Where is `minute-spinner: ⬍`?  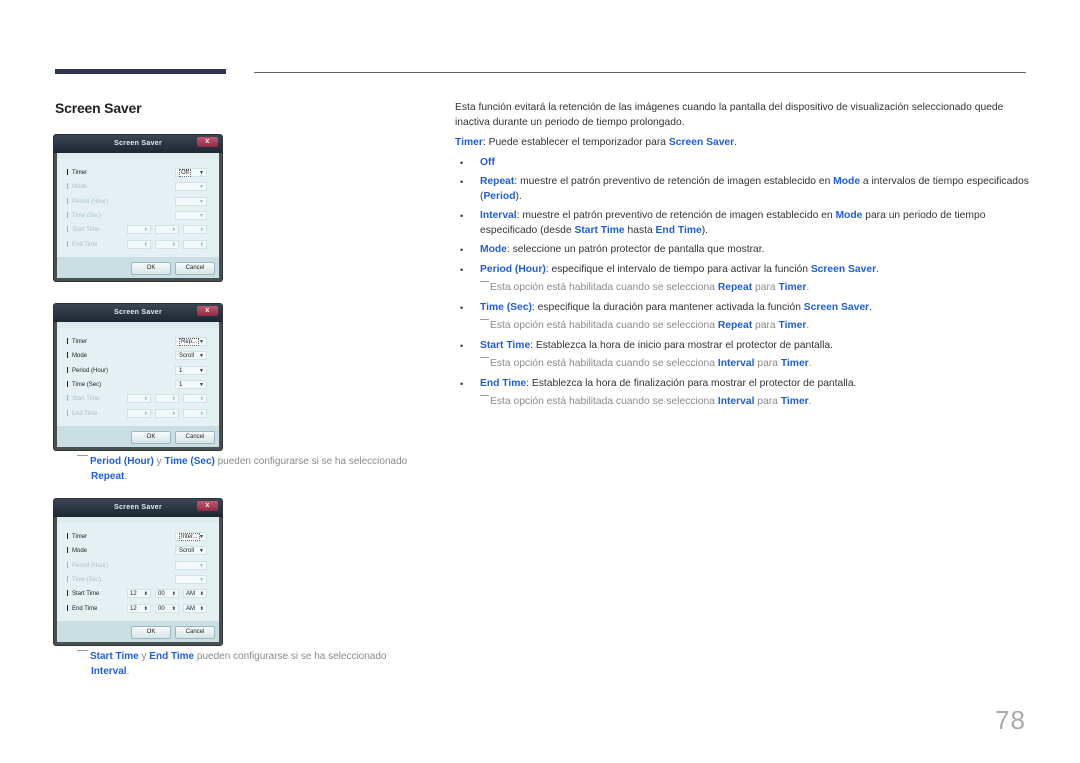 minute-spinner: ⬍ is located at coordinates (167, 244).